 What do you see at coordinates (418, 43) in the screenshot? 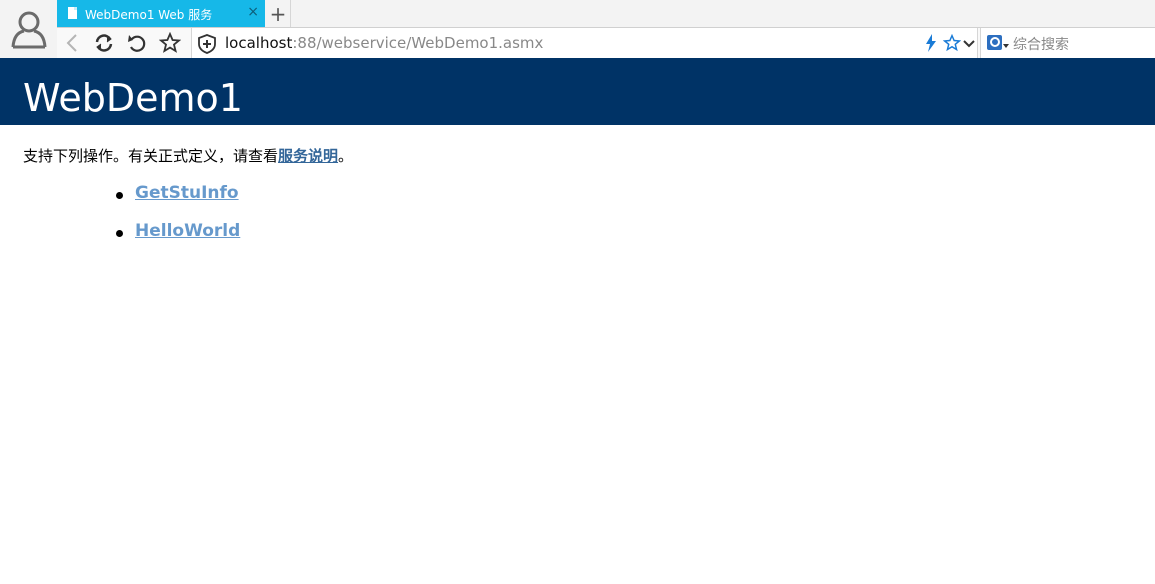
I see `address-path: :88/webservice/WebDemo1.asmx` at bounding box center [418, 43].